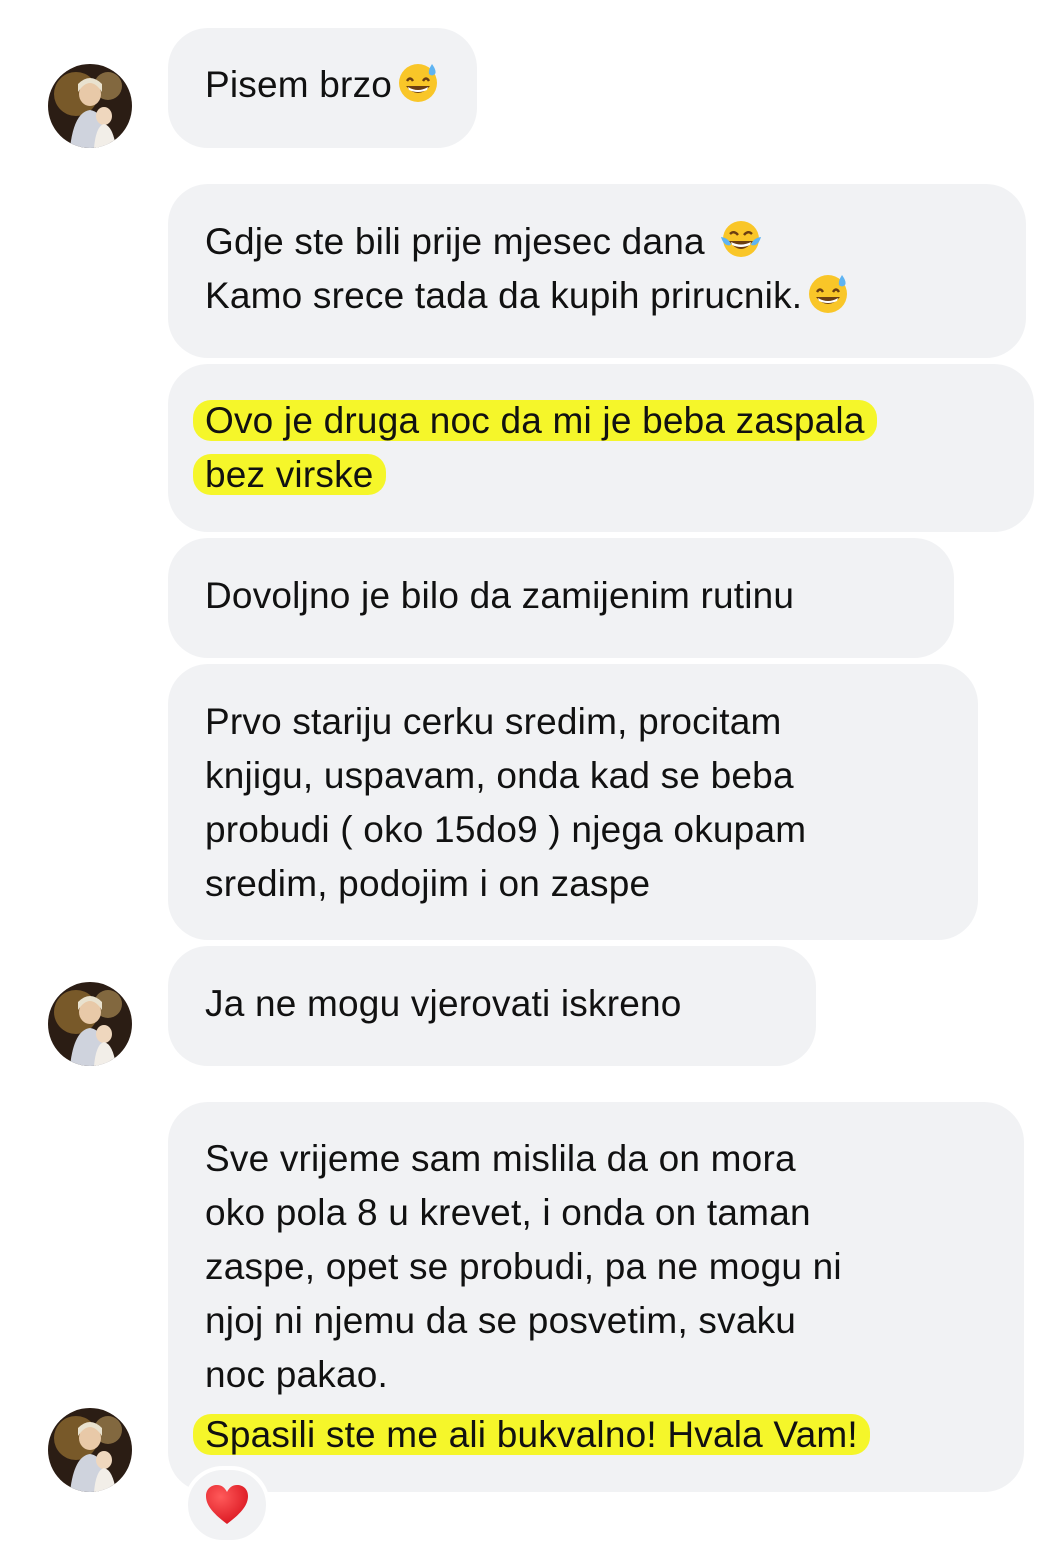 The height and width of the screenshot is (1568, 1052). I want to click on message-text: sredim, podojim i on zaspe, so click(428, 883).